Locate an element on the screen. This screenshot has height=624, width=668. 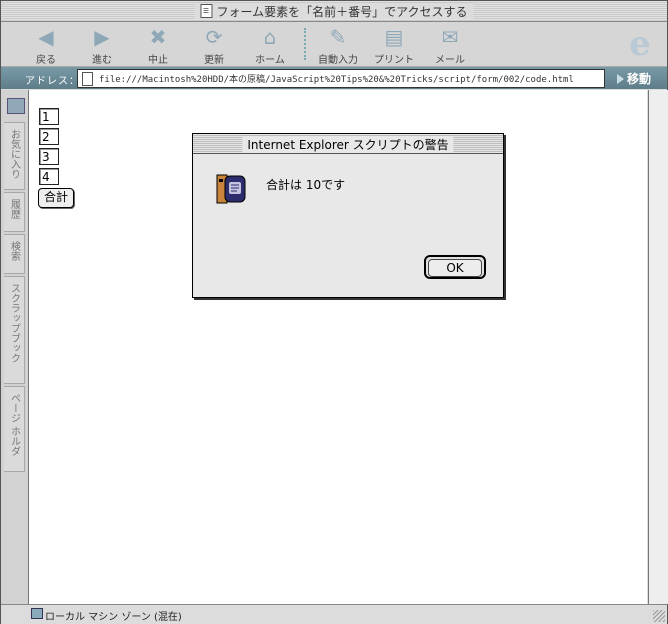
script-alert-icon is located at coordinates (231, 189).